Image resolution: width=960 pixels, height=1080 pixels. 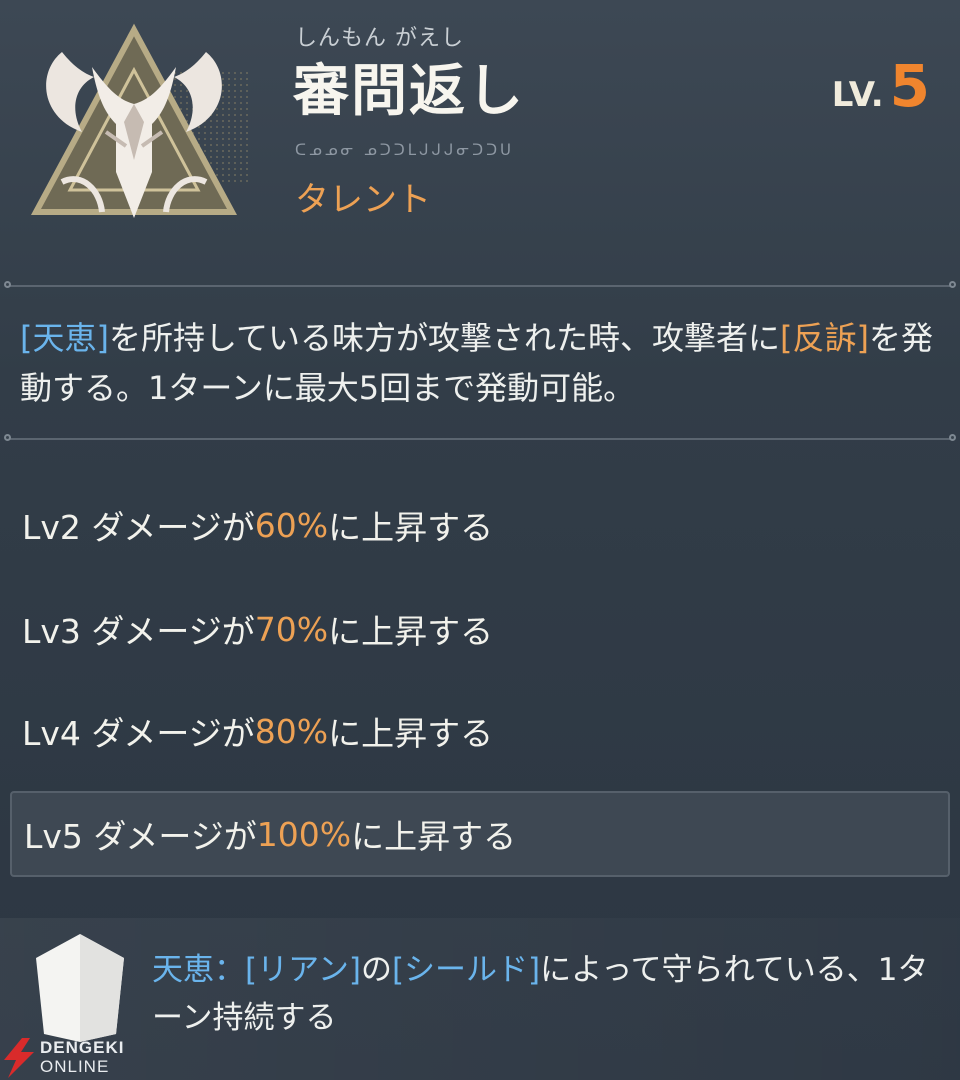 What do you see at coordinates (64, 338) in the screenshot?
I see `description-tag-tenkei: [天恵]` at bounding box center [64, 338].